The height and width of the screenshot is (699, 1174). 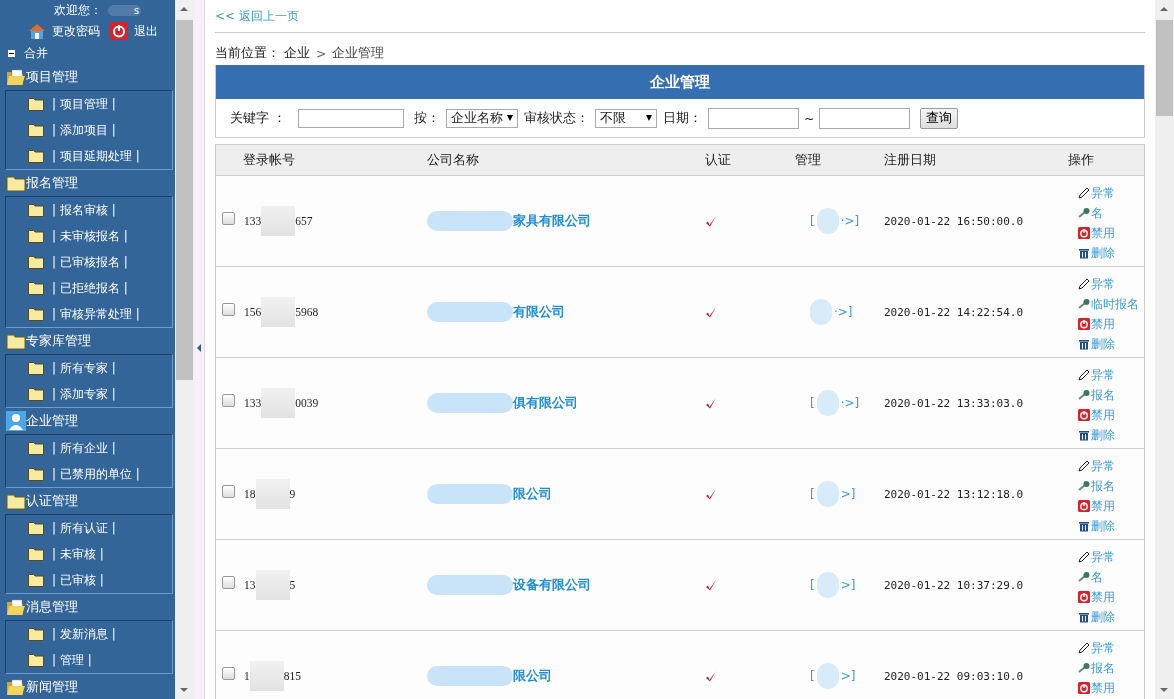 I want to click on splitter-handle, so click(x=199, y=349).